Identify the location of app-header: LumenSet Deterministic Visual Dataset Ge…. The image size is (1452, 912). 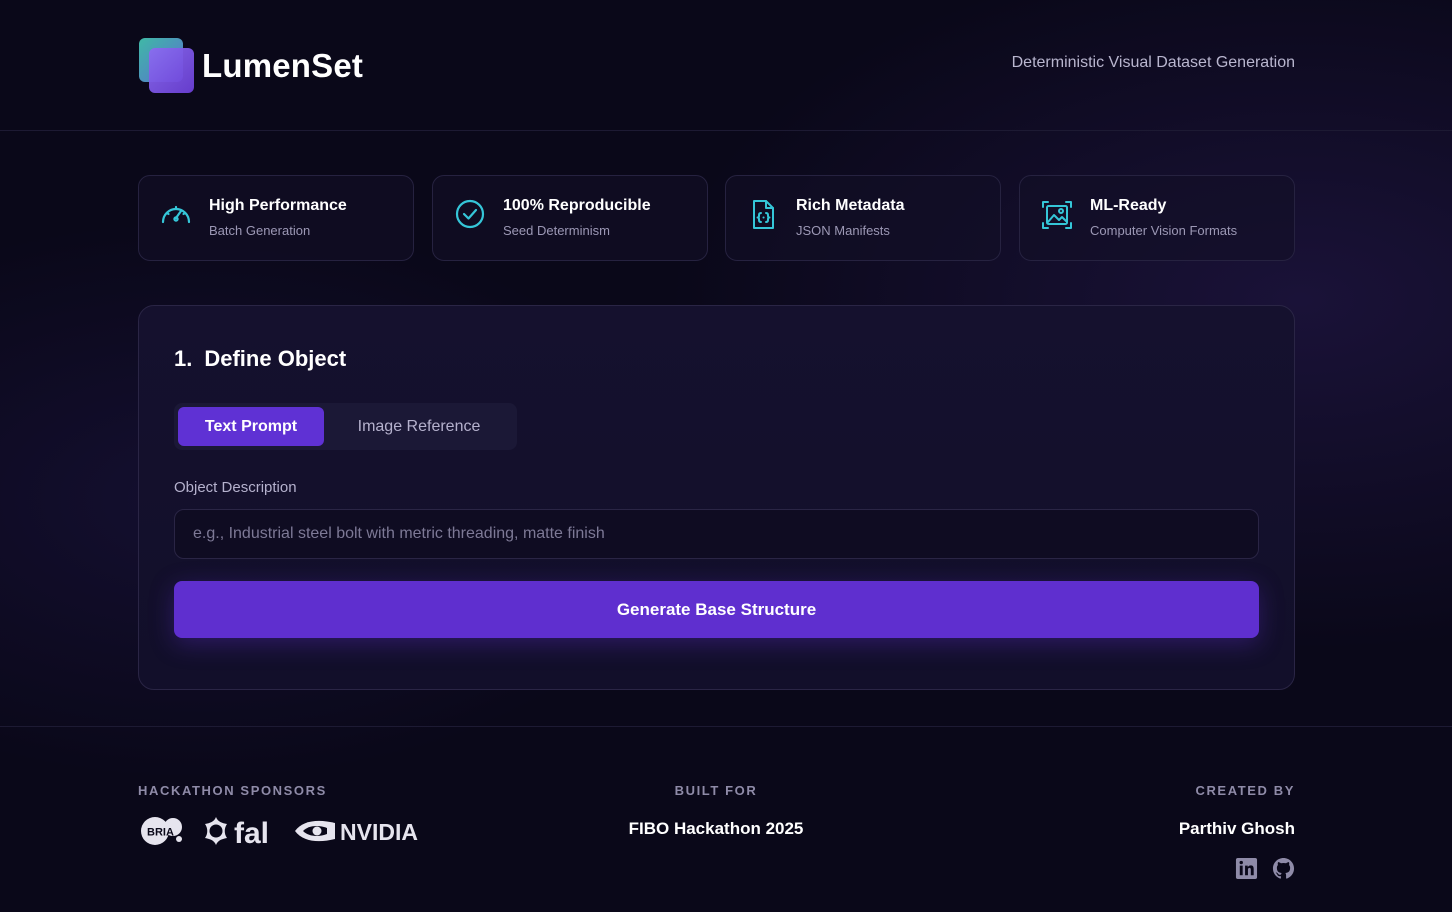
(726, 65).